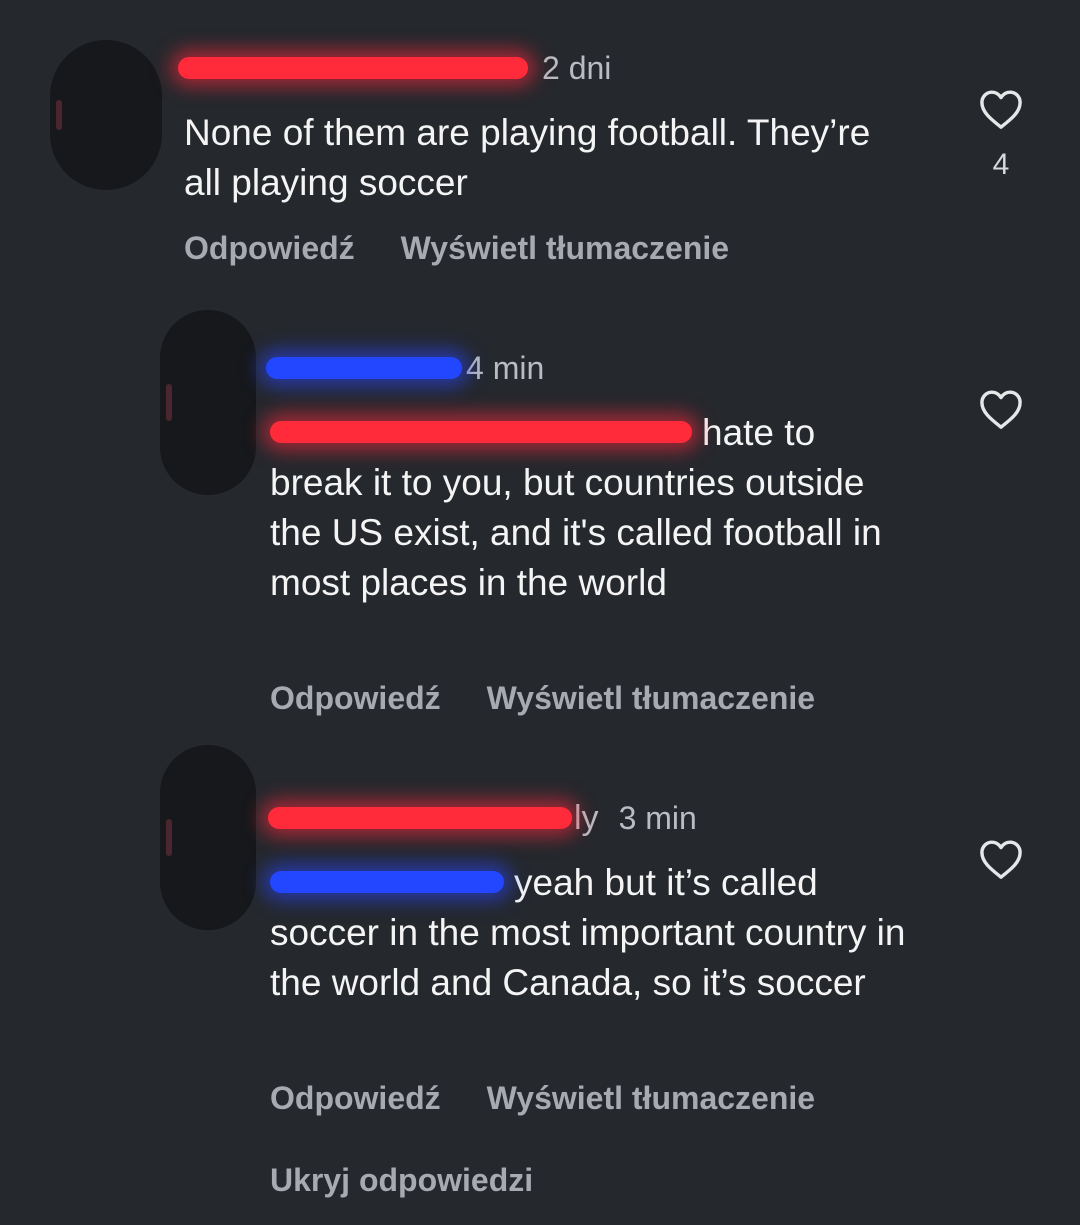 The height and width of the screenshot is (1225, 1080). What do you see at coordinates (586, 817) in the screenshot?
I see `username-suffix: ly` at bounding box center [586, 817].